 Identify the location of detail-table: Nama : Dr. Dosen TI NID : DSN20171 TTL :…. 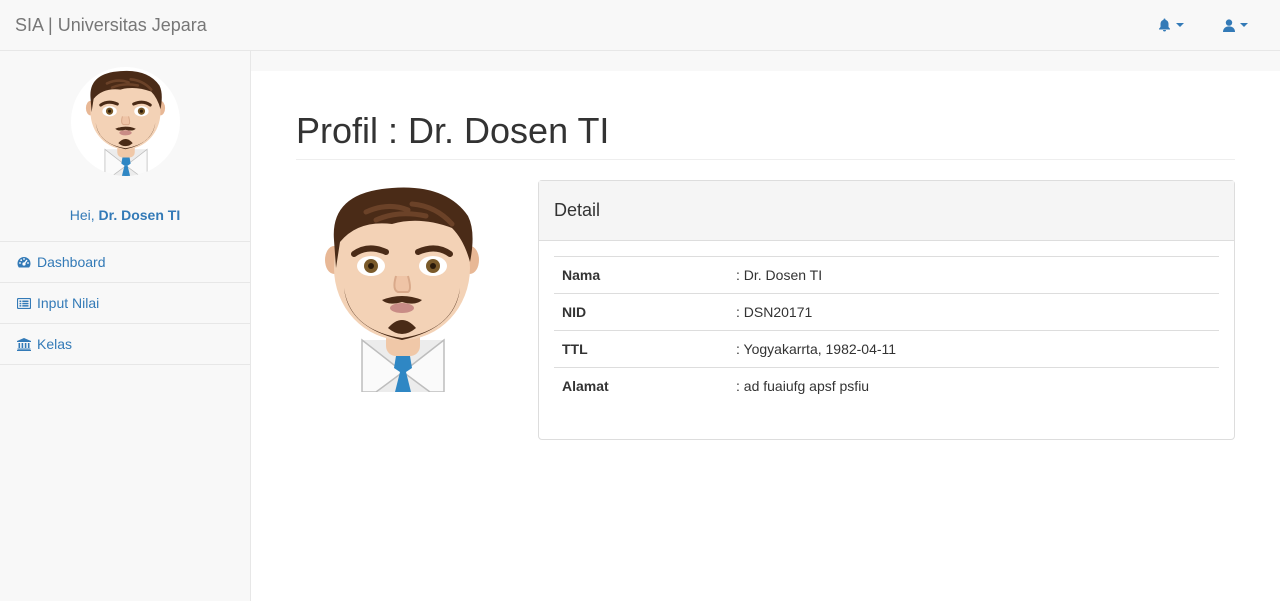
(886, 330).